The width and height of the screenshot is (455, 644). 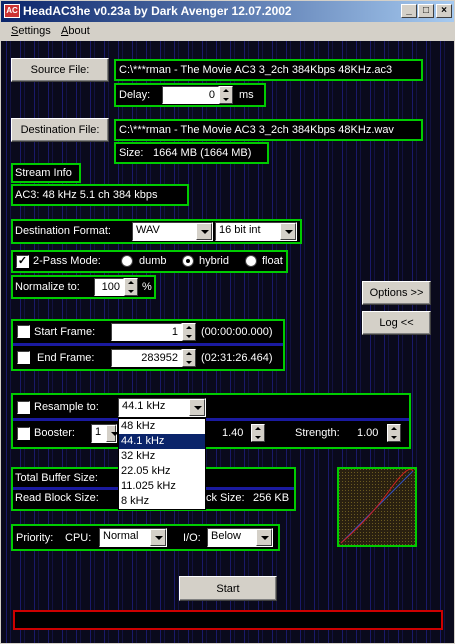 What do you see at coordinates (12, 11) in the screenshot?
I see `app-icon: AC` at bounding box center [12, 11].